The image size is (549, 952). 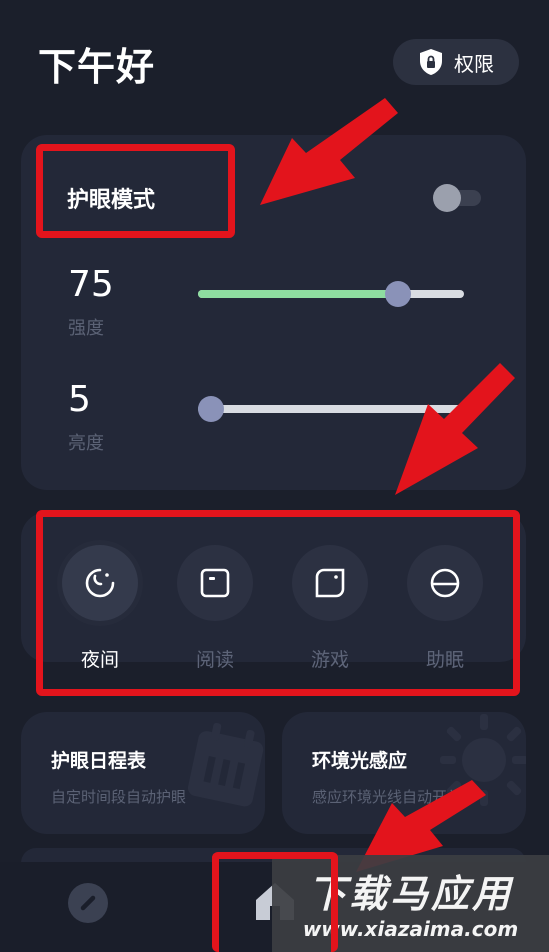 I want to click on annotation-arrow-top, so click(x=329, y=151).